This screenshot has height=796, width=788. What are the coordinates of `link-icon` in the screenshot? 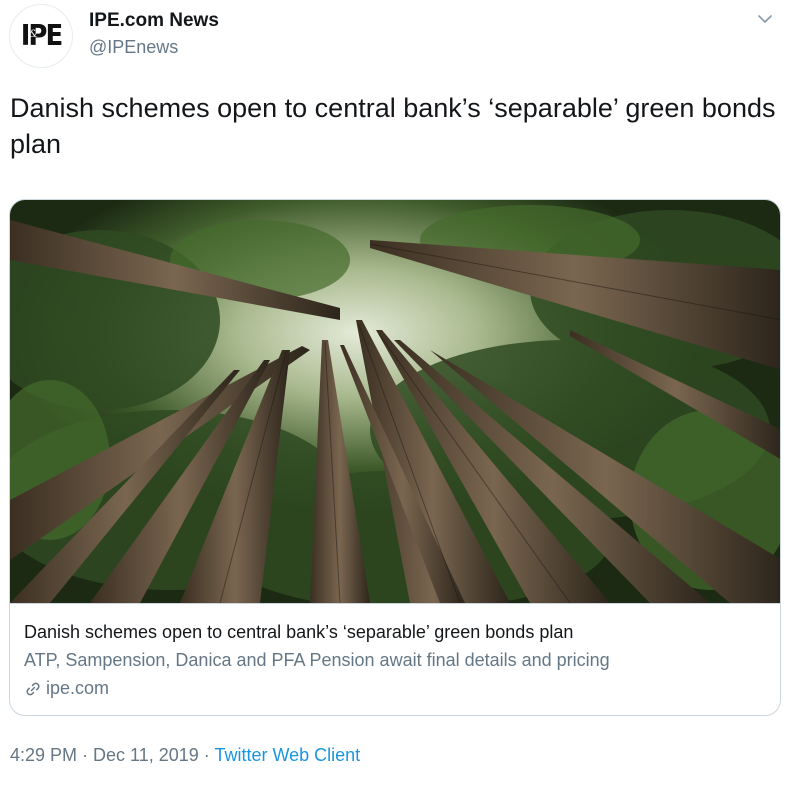 It's located at (33, 688).